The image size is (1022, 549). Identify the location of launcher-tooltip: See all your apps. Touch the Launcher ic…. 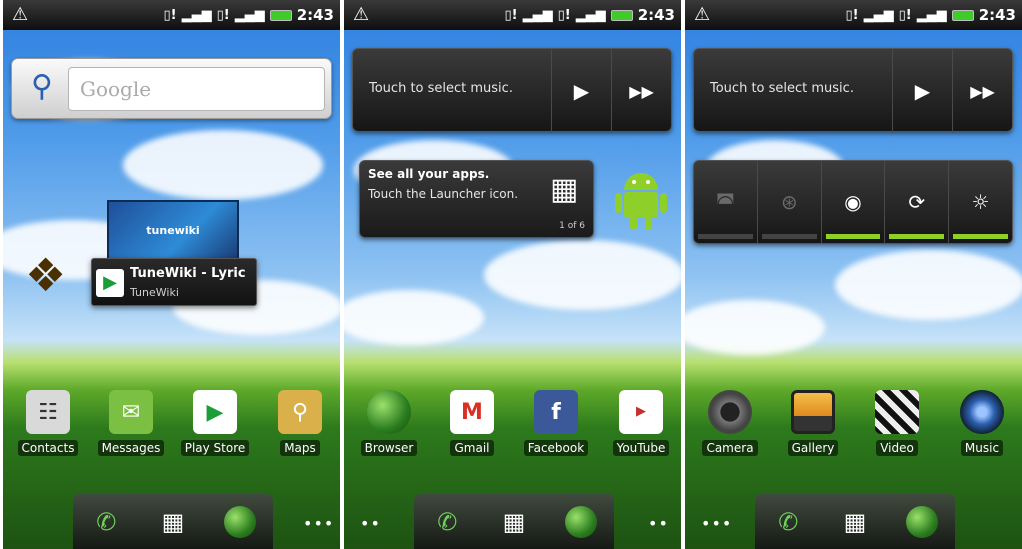
(476, 199).